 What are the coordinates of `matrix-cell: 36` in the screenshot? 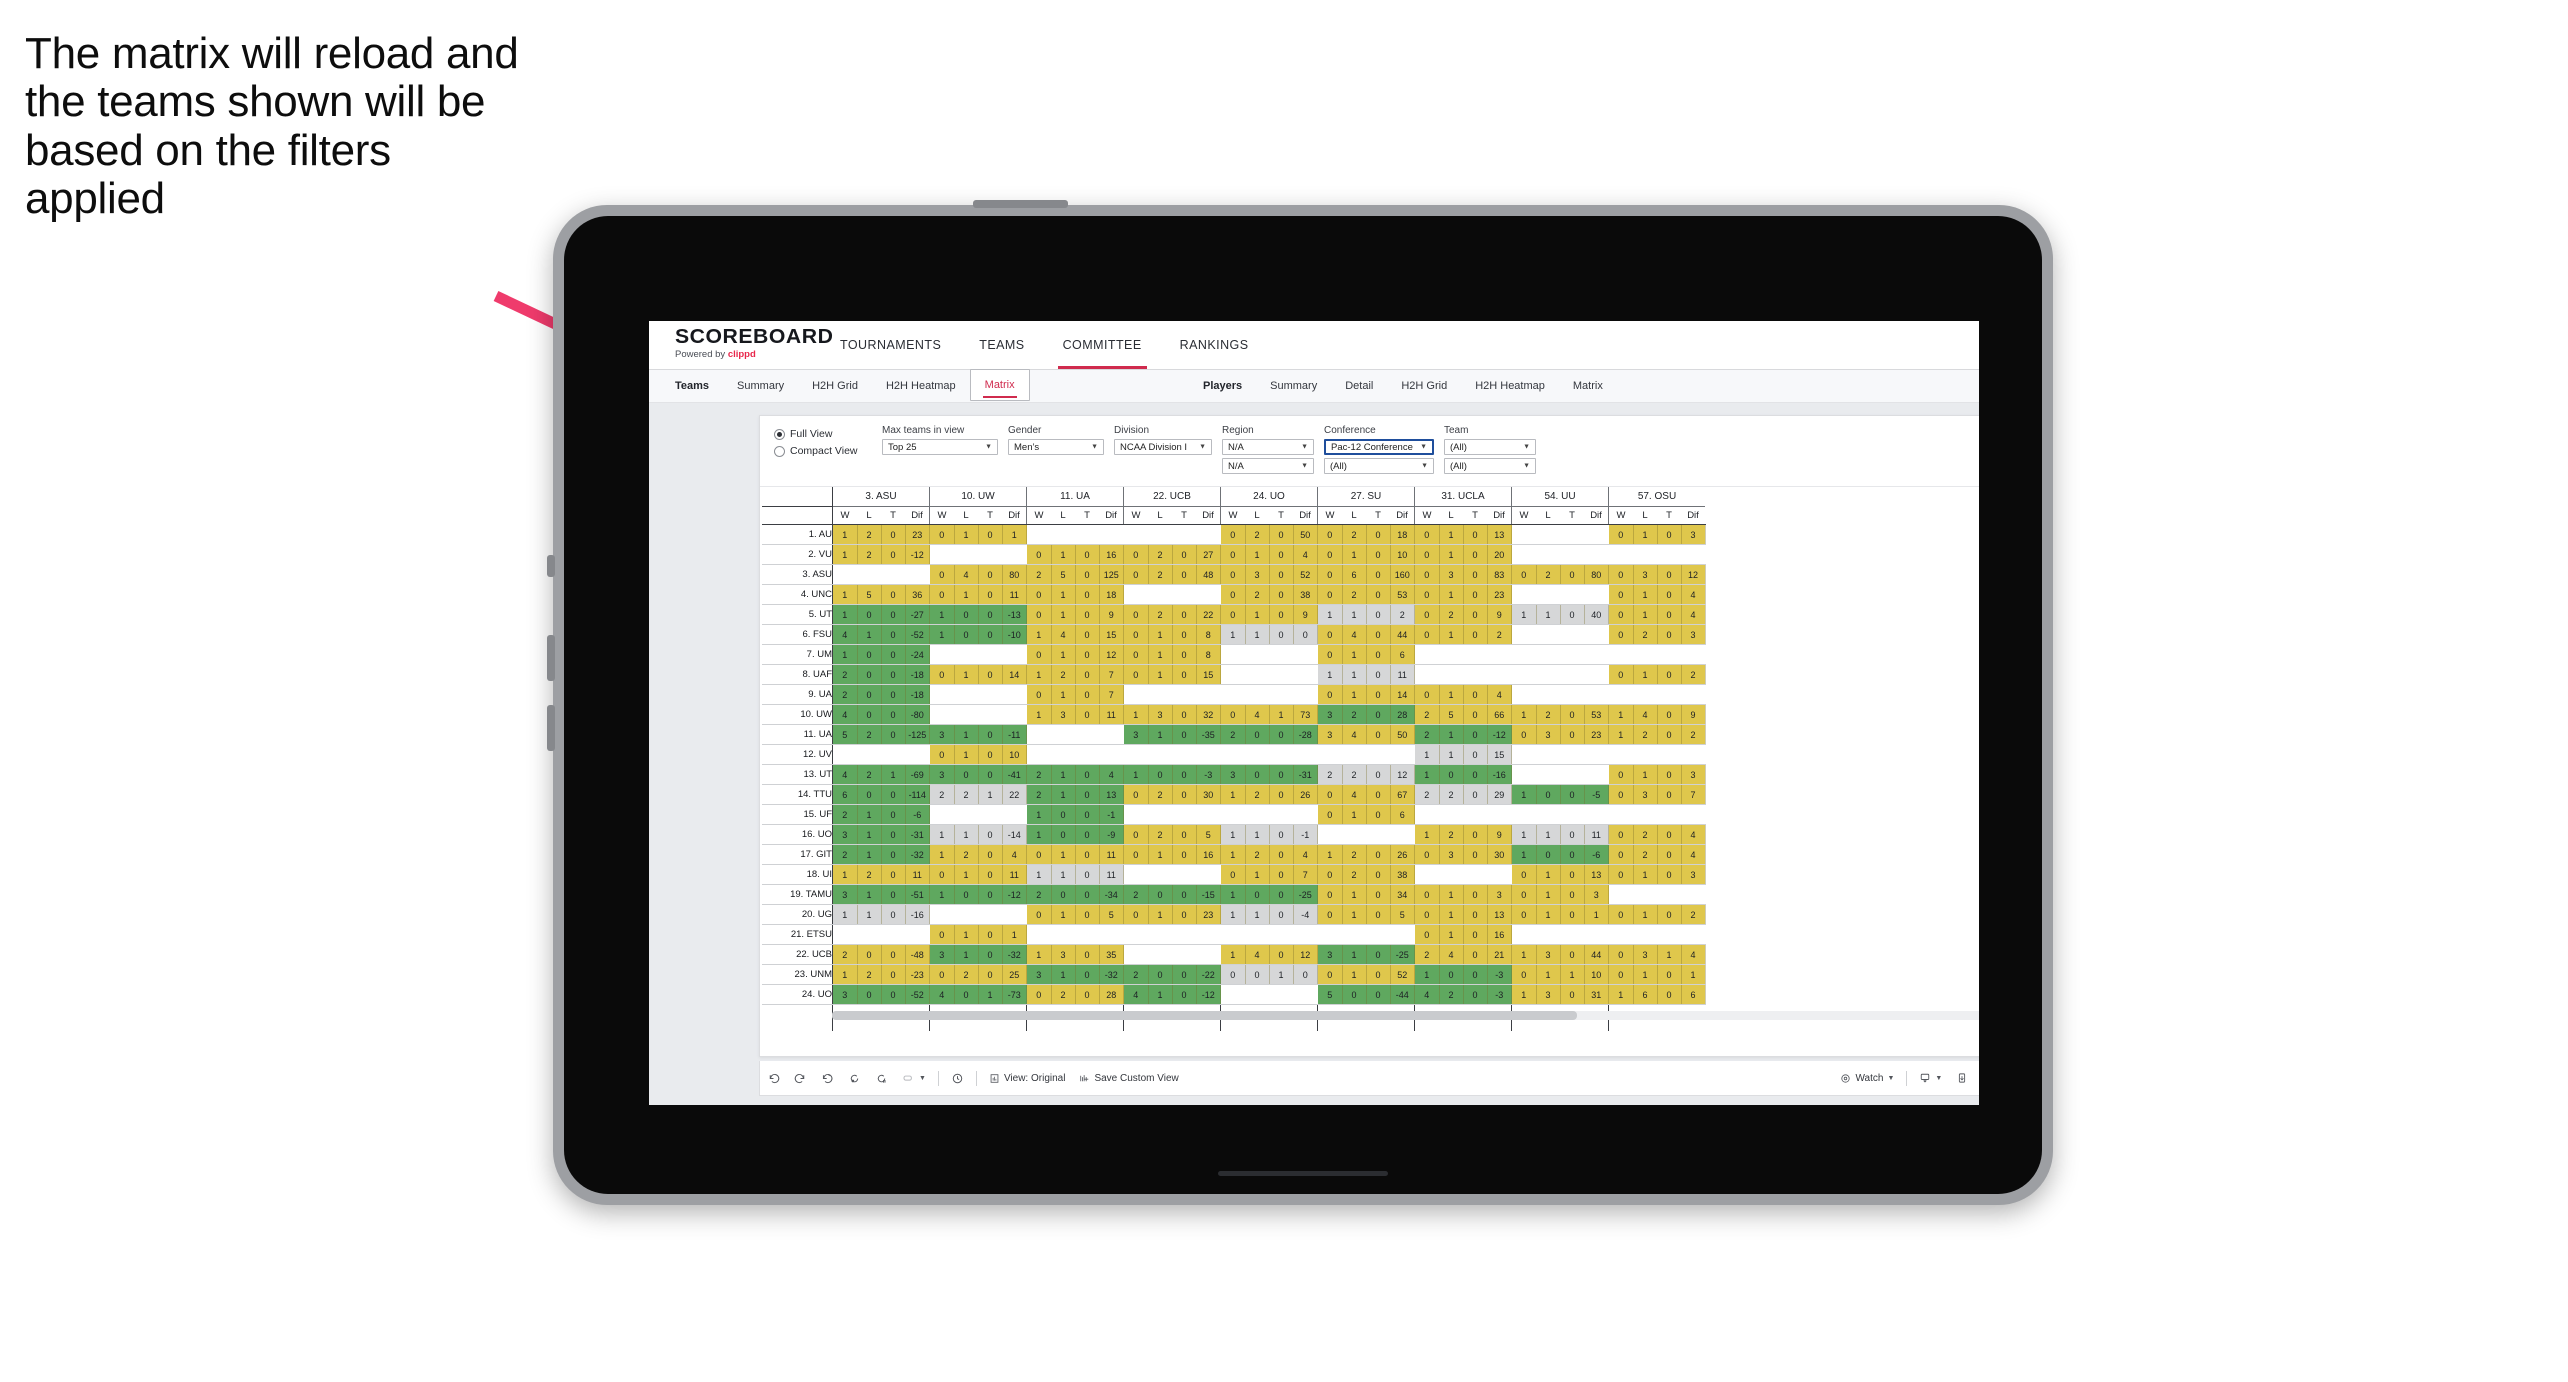 It's located at (917, 594).